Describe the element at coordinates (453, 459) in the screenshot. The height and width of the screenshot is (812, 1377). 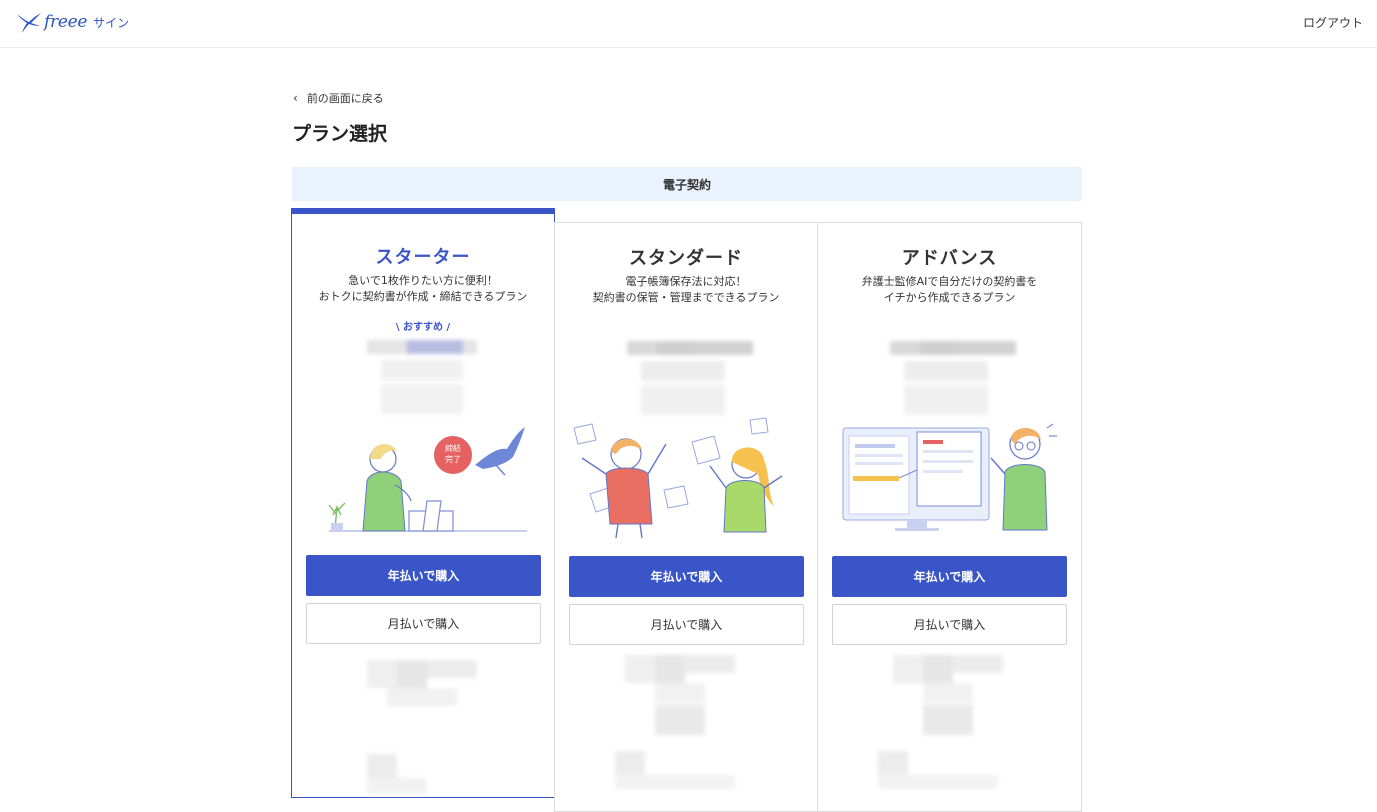
I see `svg-text: 完了` at that location.